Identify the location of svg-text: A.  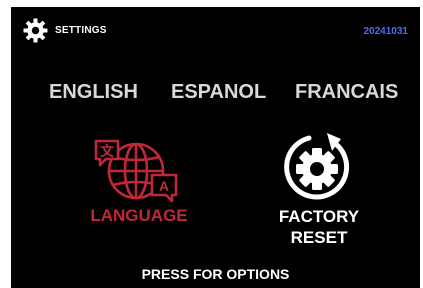
(164, 186).